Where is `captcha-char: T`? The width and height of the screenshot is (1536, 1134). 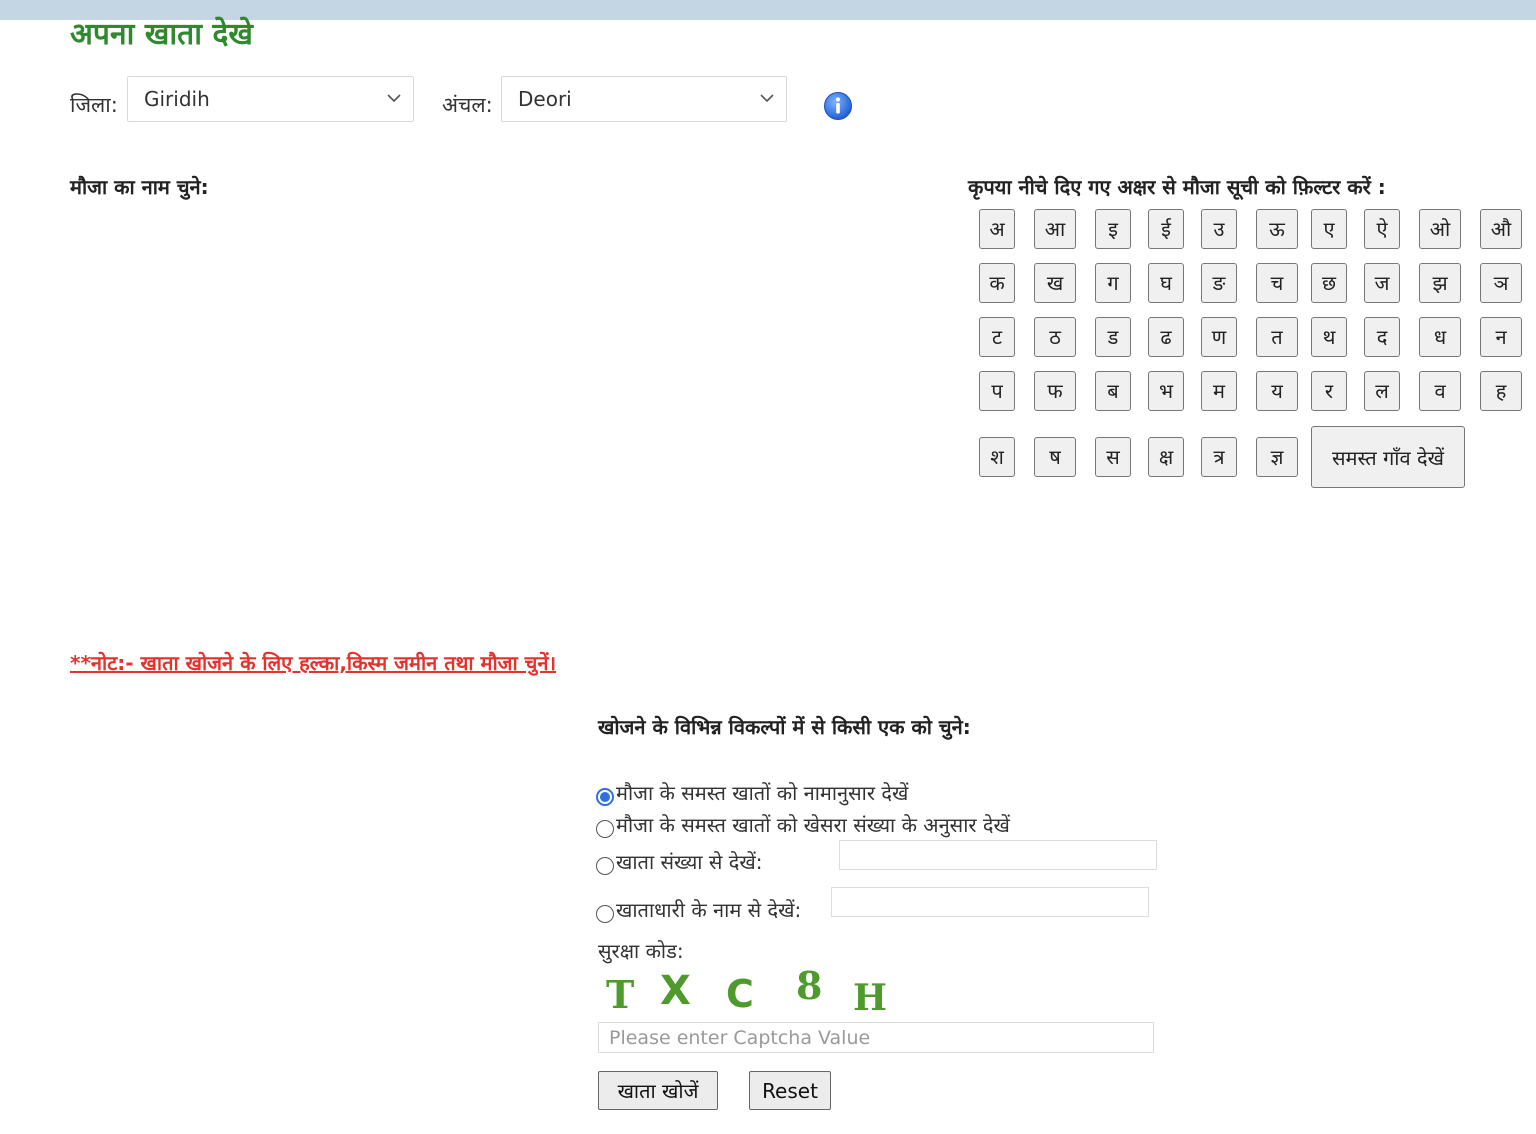
captcha-char: T is located at coordinates (620, 994).